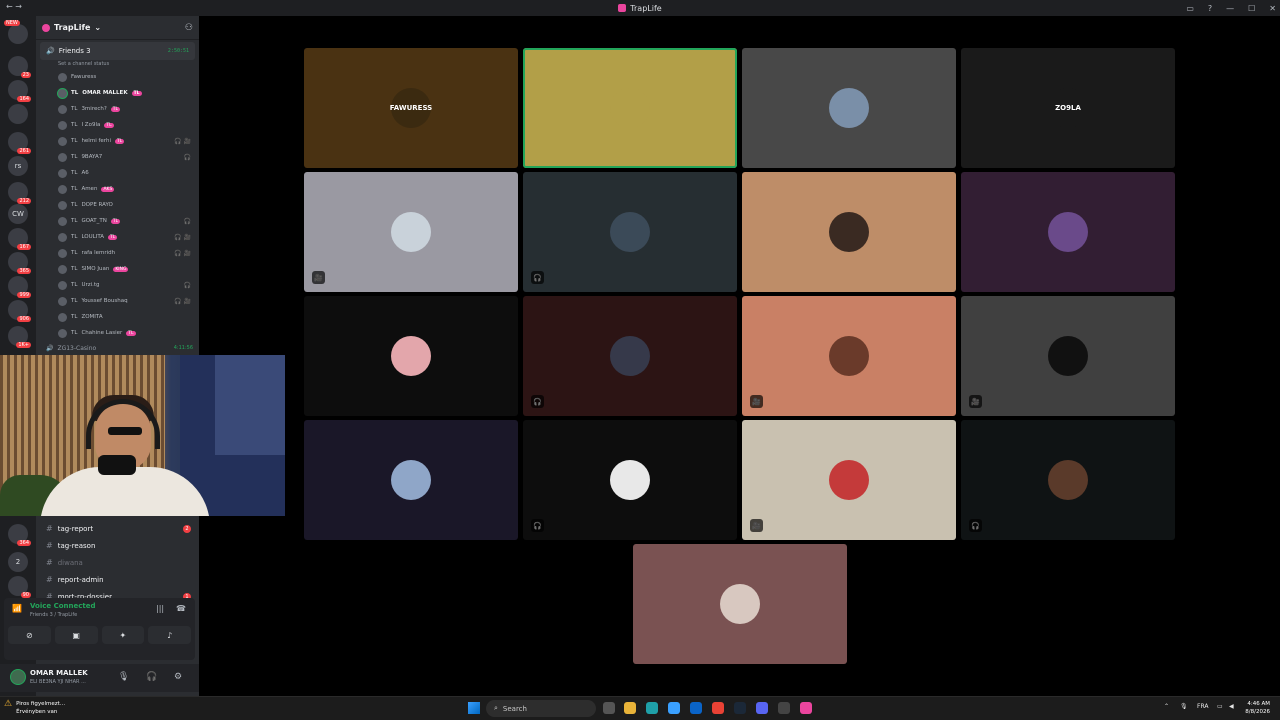 This screenshot has width=1280, height=720. What do you see at coordinates (1220, 706) in the screenshot?
I see `network-icon: ▭` at bounding box center [1220, 706].